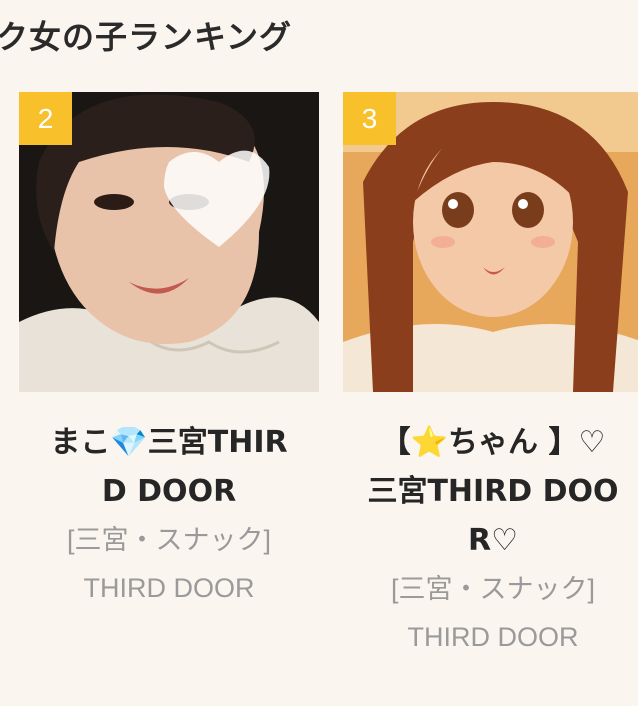 This screenshot has height=706, width=638. Describe the element at coordinates (493, 442) in the screenshot. I see `name-line-1: 【⭐ちゃん 】♡` at that location.